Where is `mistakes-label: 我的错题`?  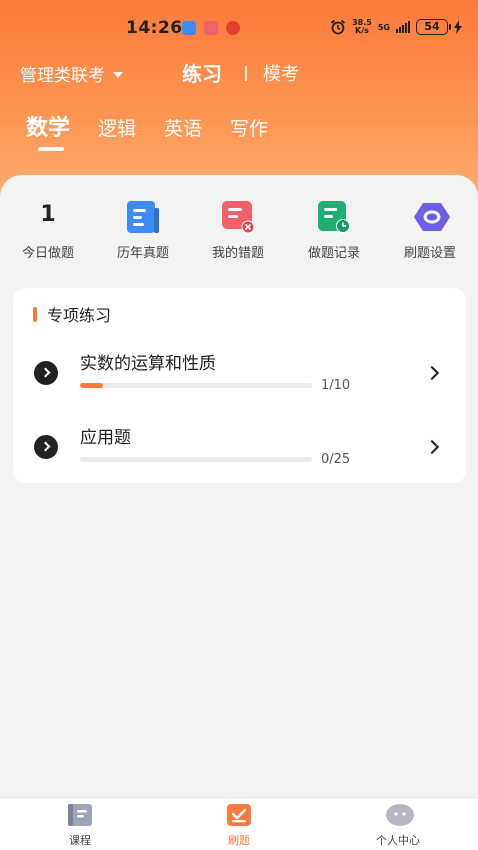
mistakes-label: 我的错题 is located at coordinates (237, 253).